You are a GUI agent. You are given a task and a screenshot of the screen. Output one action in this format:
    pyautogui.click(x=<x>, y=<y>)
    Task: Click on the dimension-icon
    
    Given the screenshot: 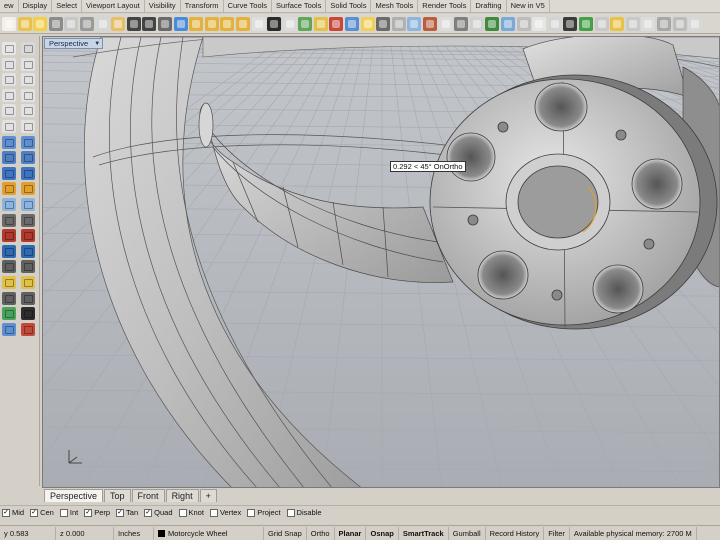 What is the action you would take?
    pyautogui.click(x=9, y=220)
    